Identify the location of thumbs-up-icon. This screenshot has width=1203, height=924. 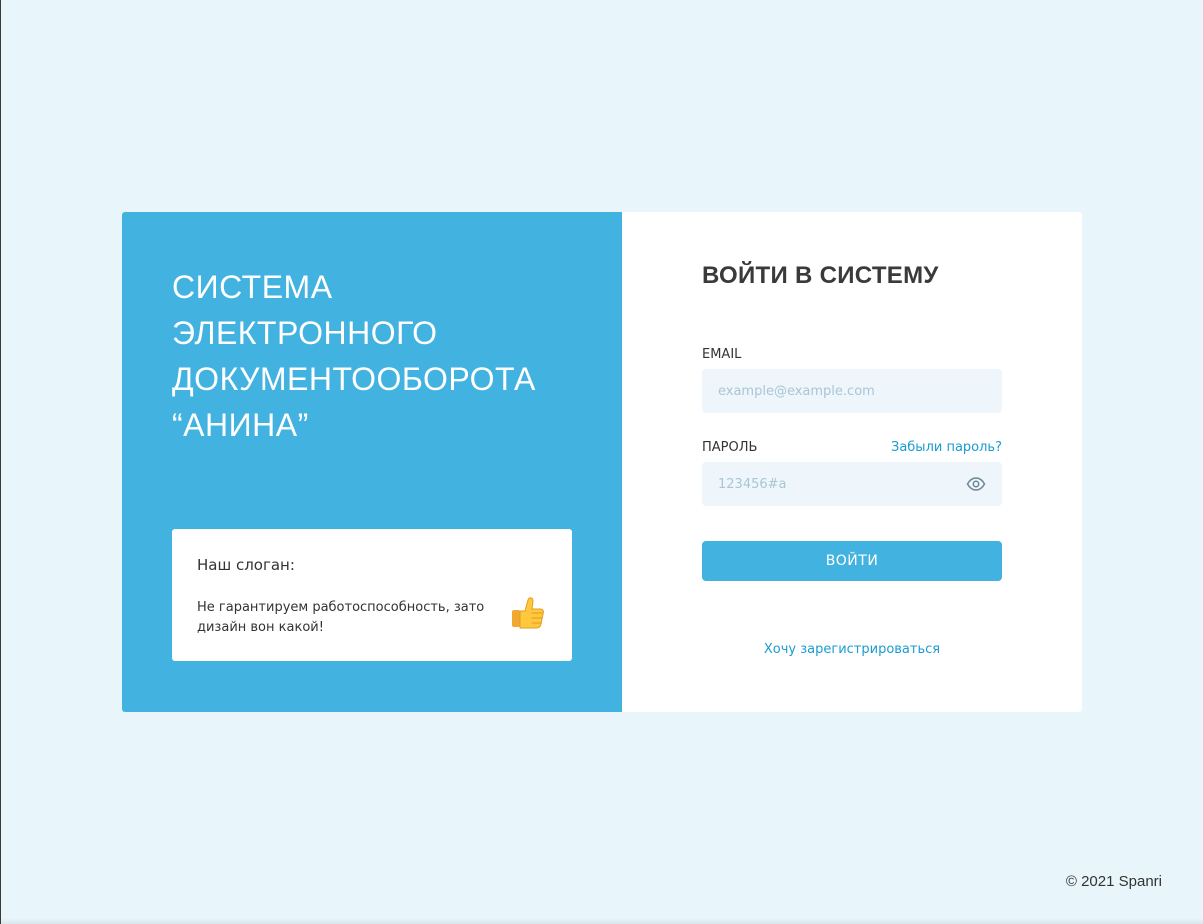
(528, 613).